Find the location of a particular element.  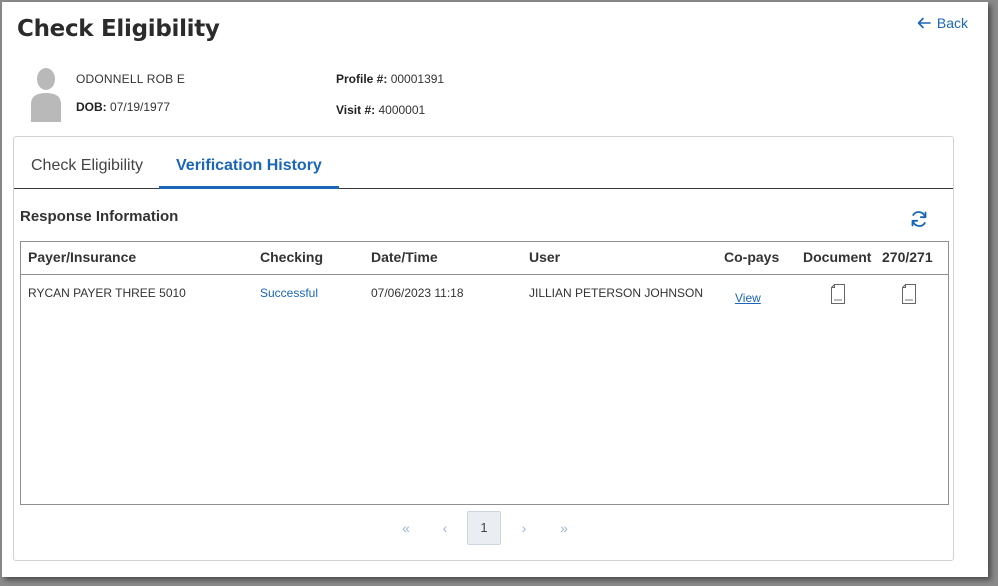

last-page-button: » is located at coordinates (564, 528).